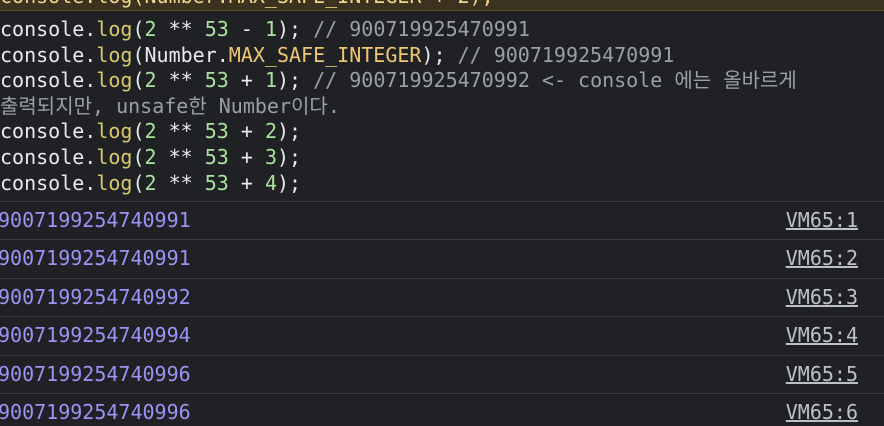  Describe the element at coordinates (822, 258) in the screenshot. I see `source-link: VM65:2` at that location.